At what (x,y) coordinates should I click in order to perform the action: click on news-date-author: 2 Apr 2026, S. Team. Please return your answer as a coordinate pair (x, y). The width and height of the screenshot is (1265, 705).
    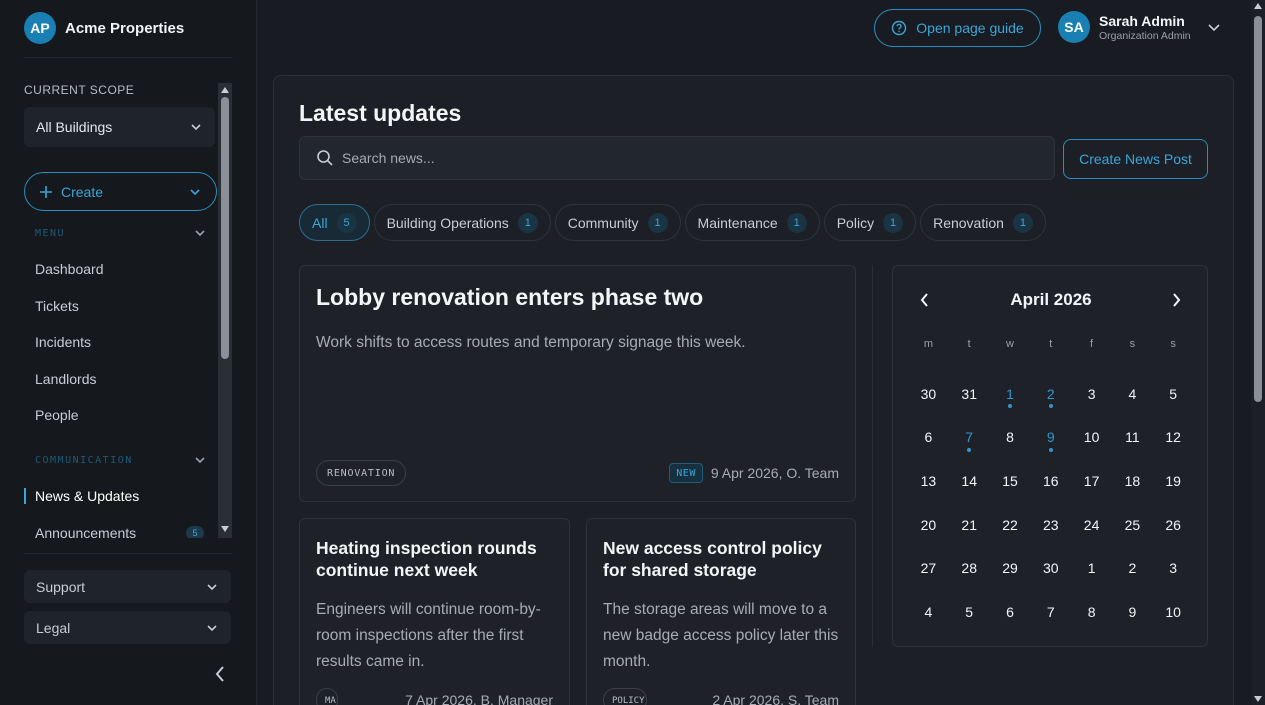
    Looking at the image, I should click on (775, 698).